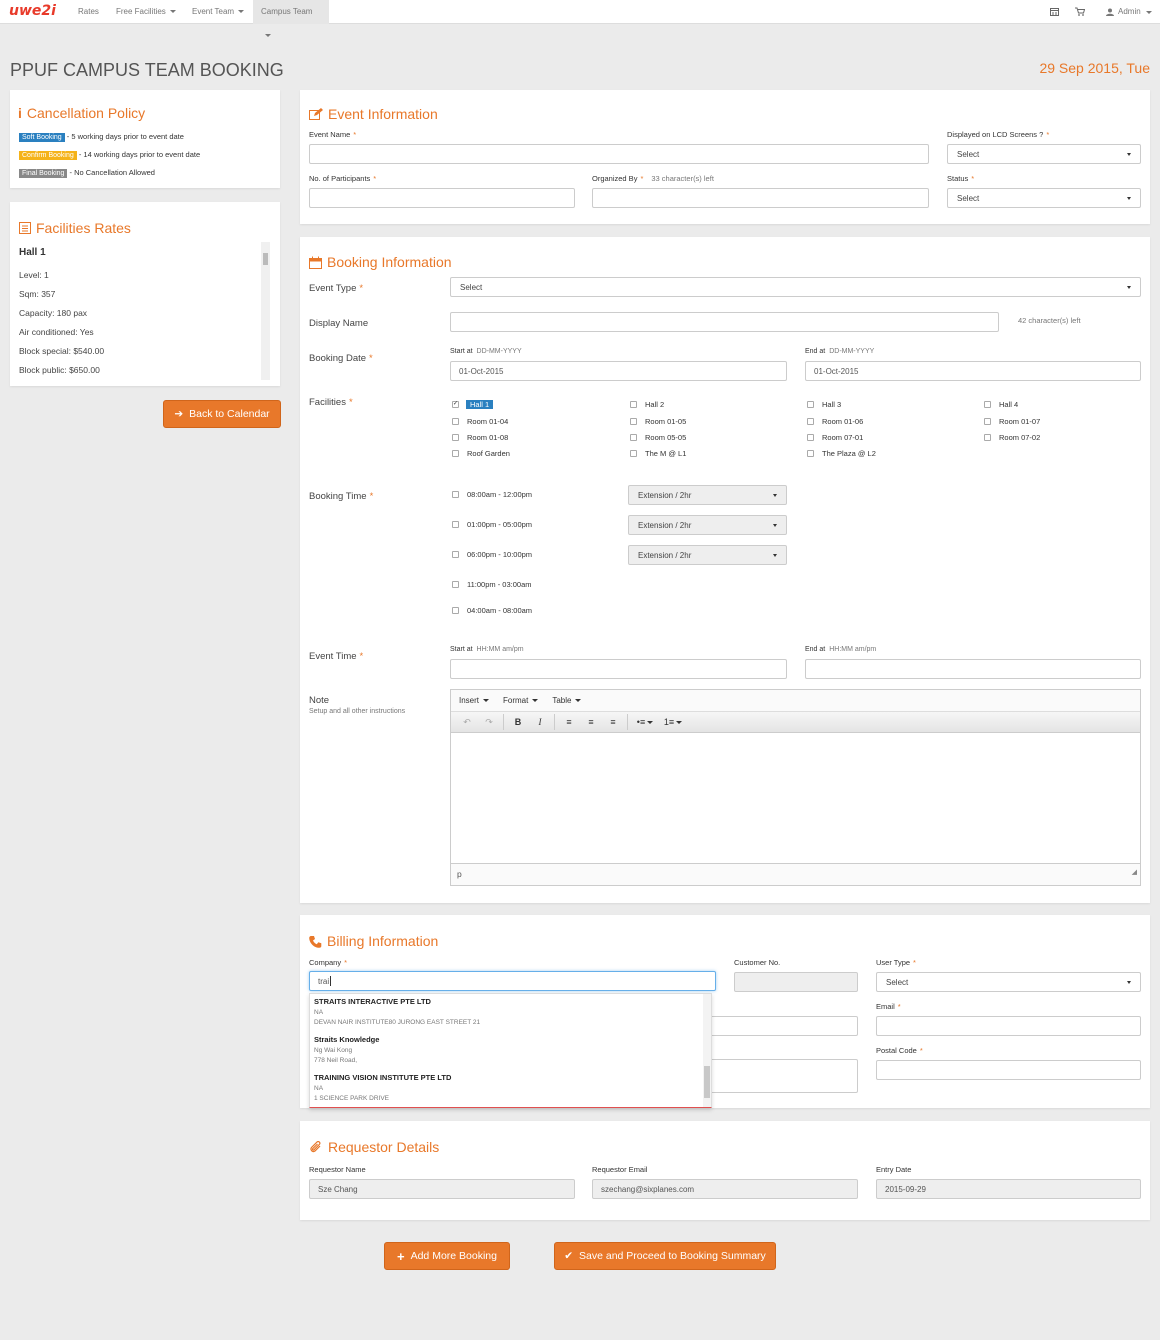  I want to click on facility-label: Room 01-08, so click(488, 437).